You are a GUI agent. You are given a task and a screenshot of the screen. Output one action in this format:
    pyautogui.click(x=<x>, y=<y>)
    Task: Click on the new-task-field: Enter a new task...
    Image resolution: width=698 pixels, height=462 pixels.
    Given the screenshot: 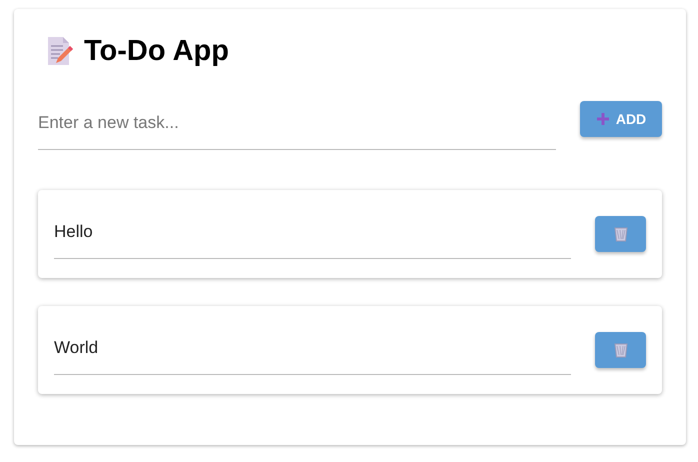 What is the action you would take?
    pyautogui.click(x=297, y=127)
    